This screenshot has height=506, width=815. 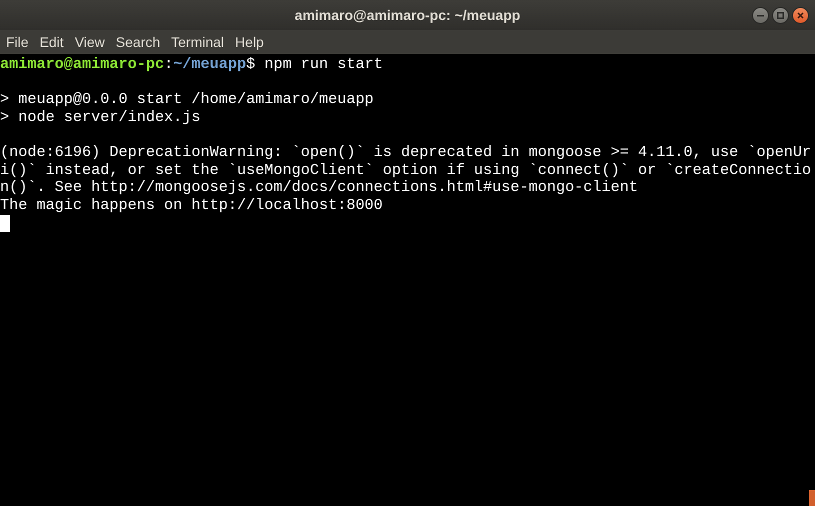 I want to click on maximize-icon, so click(x=780, y=15).